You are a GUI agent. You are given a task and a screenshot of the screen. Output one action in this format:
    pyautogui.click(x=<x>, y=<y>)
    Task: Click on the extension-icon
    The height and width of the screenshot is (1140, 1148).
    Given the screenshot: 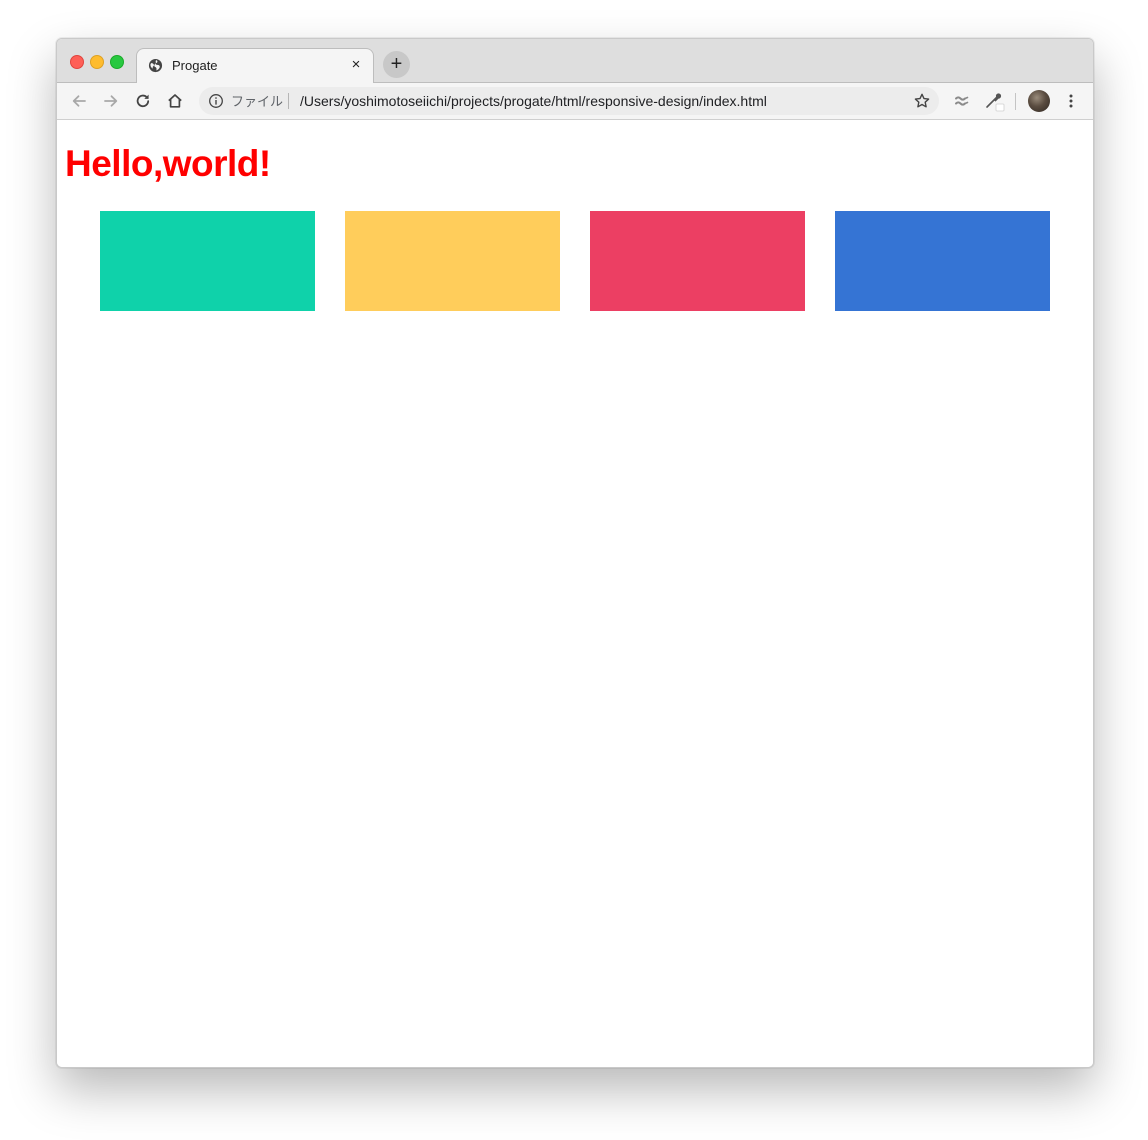 What is the action you would take?
    pyautogui.click(x=962, y=101)
    